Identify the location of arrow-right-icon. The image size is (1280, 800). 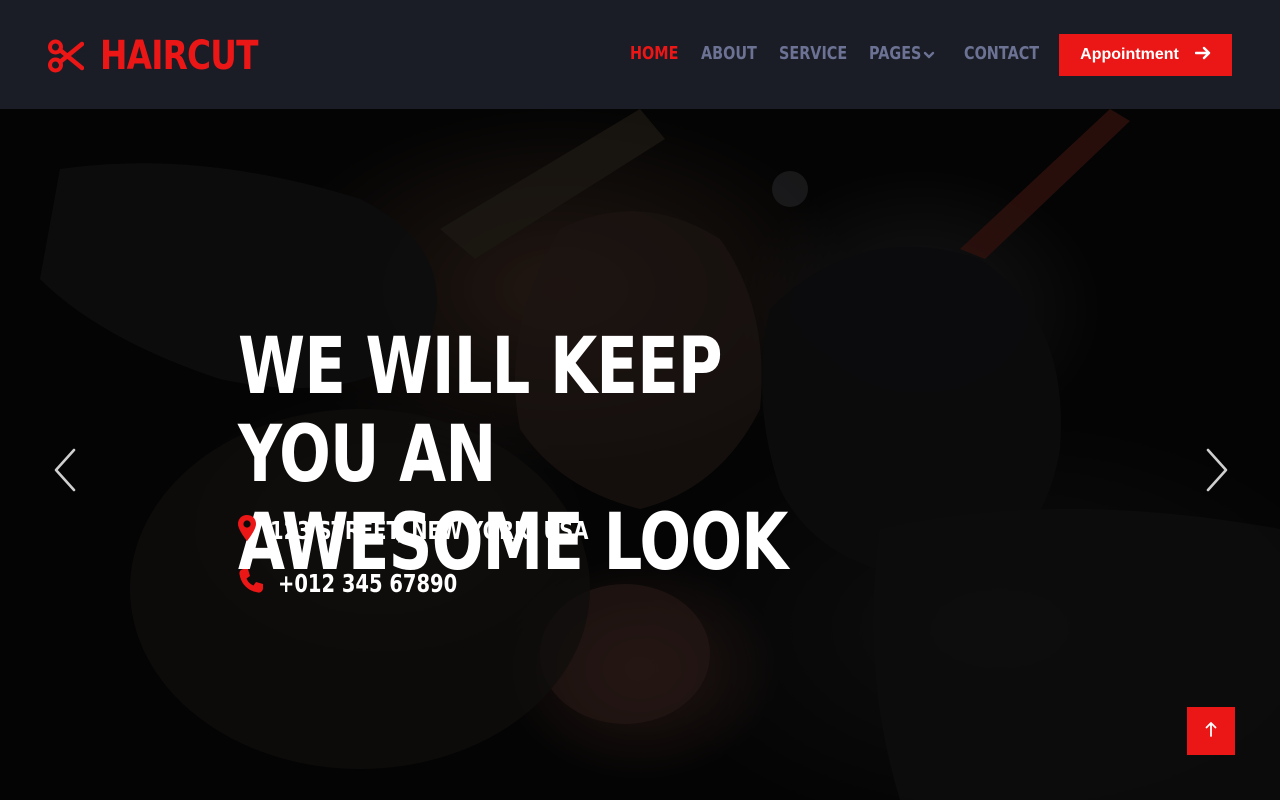
(1202, 55).